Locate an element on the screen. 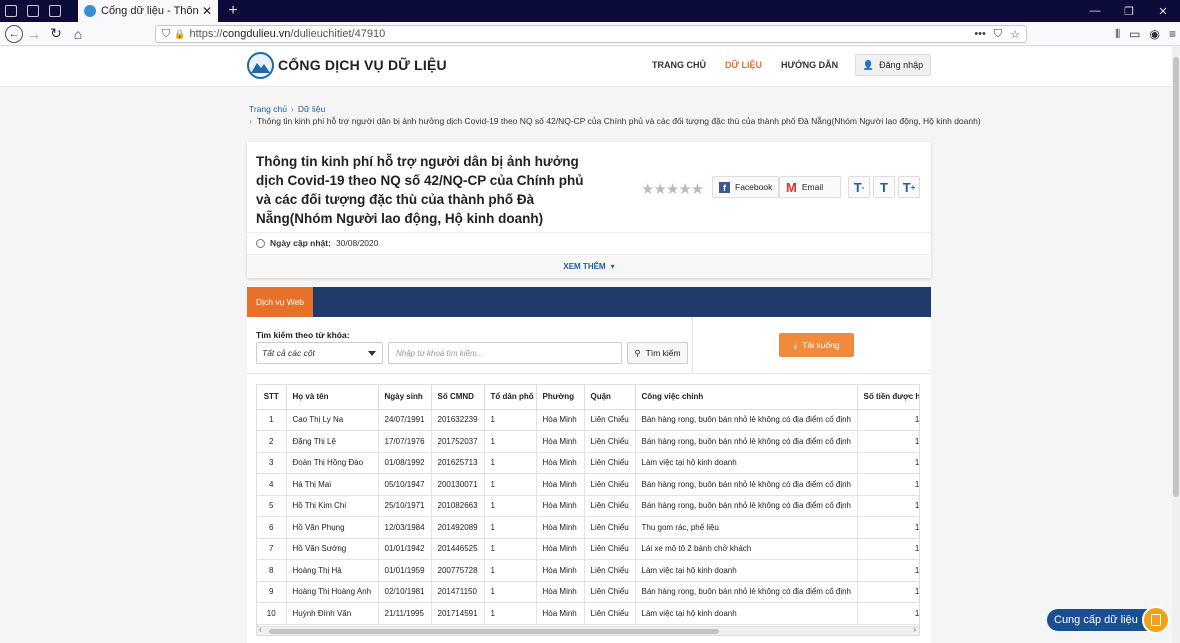 The width and height of the screenshot is (1180, 643). library-icon: ⫴ is located at coordinates (1117, 34).